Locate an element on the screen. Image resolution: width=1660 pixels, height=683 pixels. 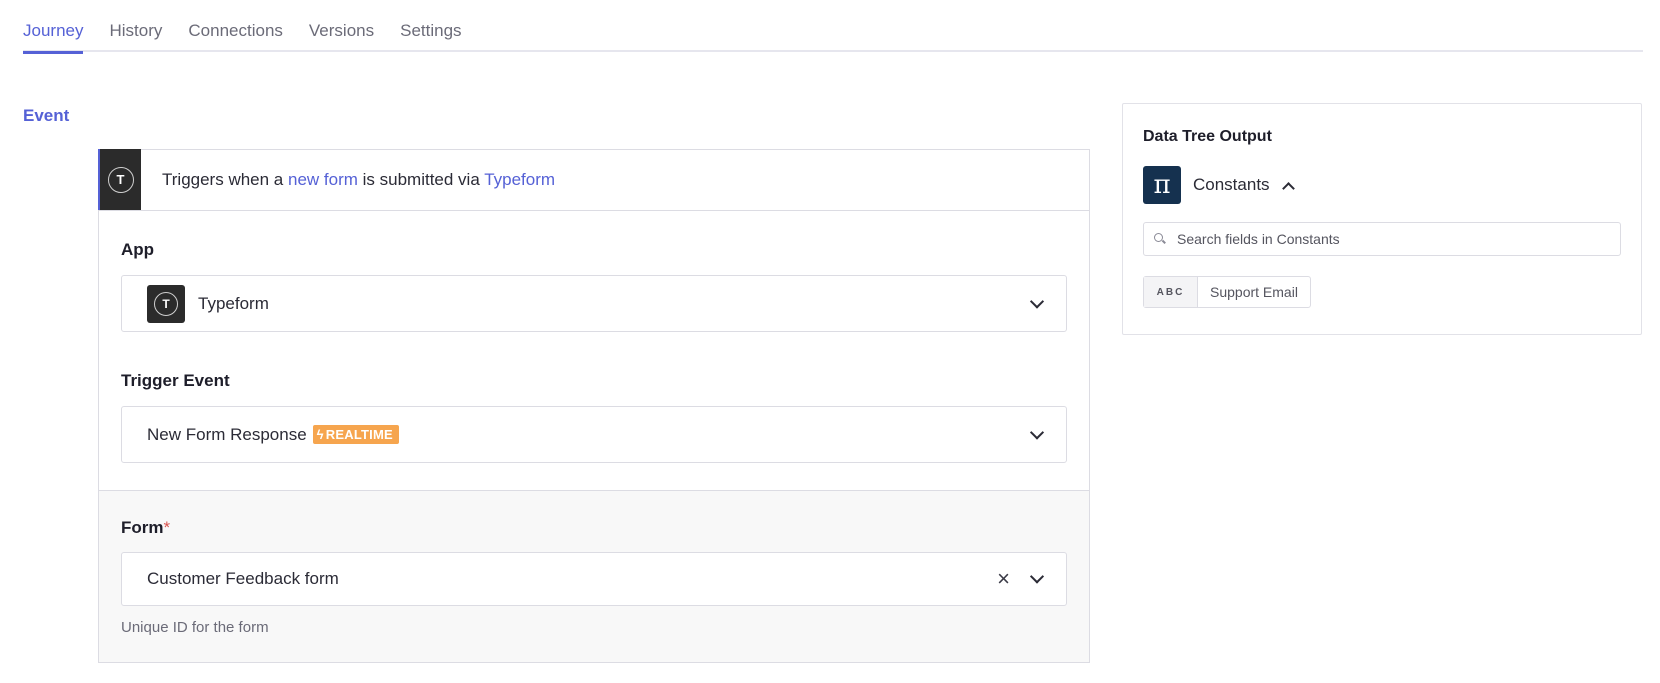
app-select: T Typeform is located at coordinates (594, 303).